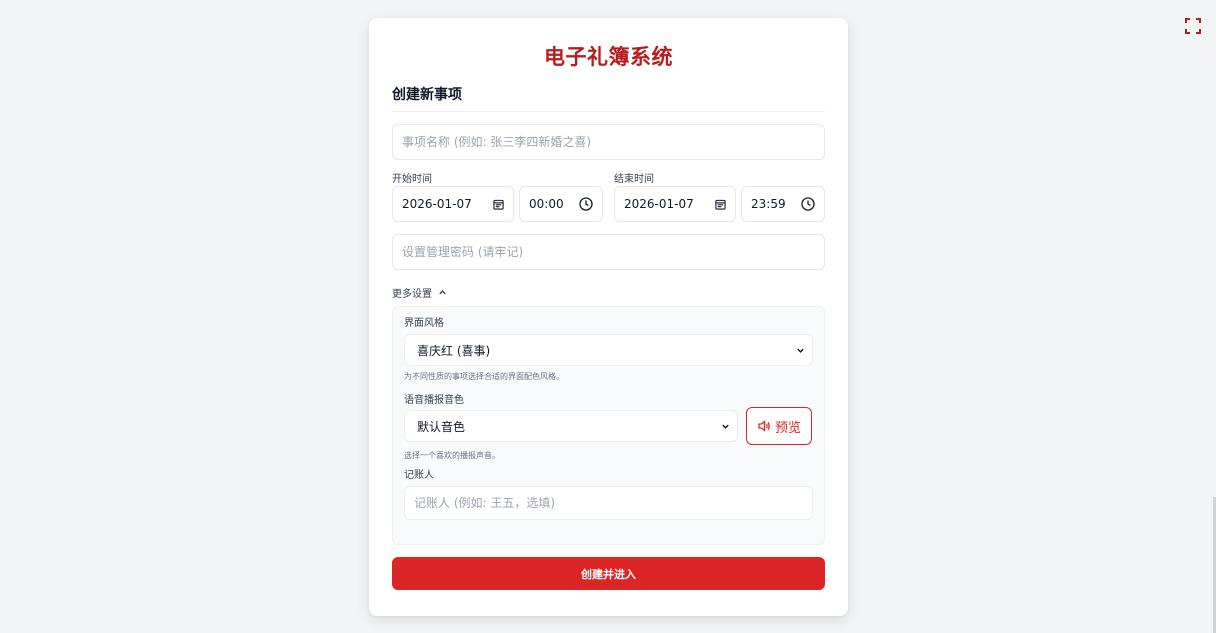  Describe the element at coordinates (546, 204) in the screenshot. I see `start-time-value: 00:00` at that location.